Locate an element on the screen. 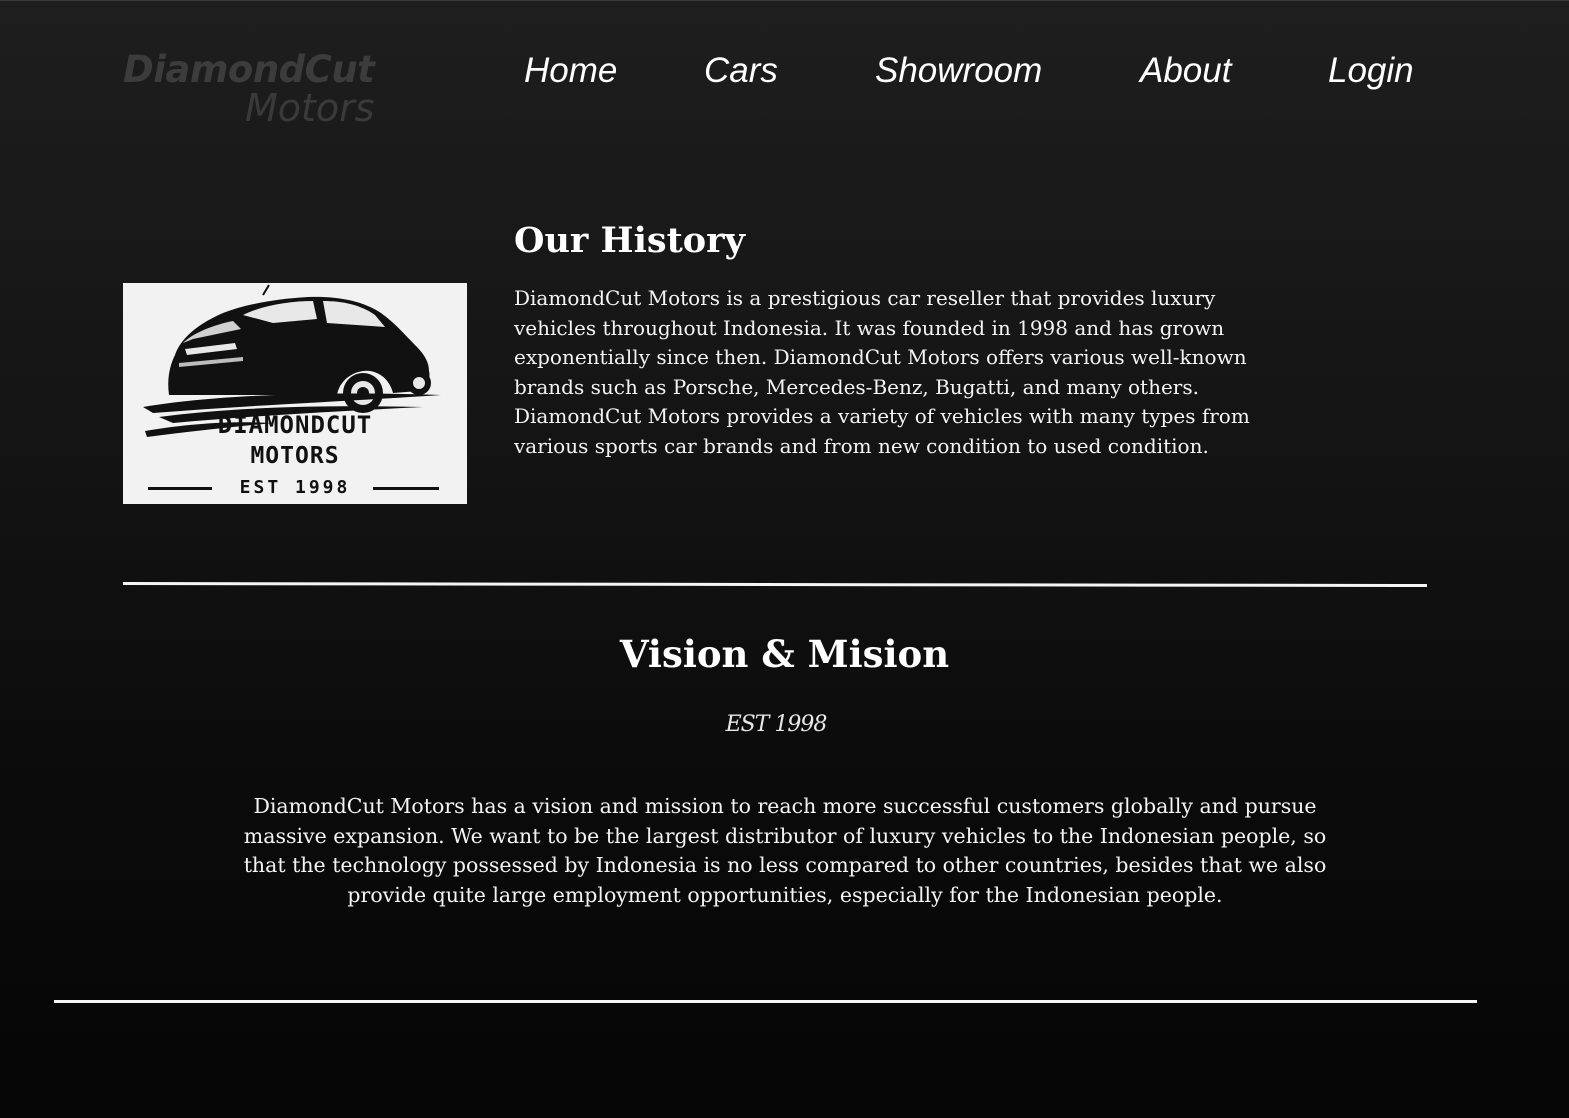 This screenshot has width=1569, height=1118. brand-logo: DiamondCut Motors is located at coordinates (253, 90).